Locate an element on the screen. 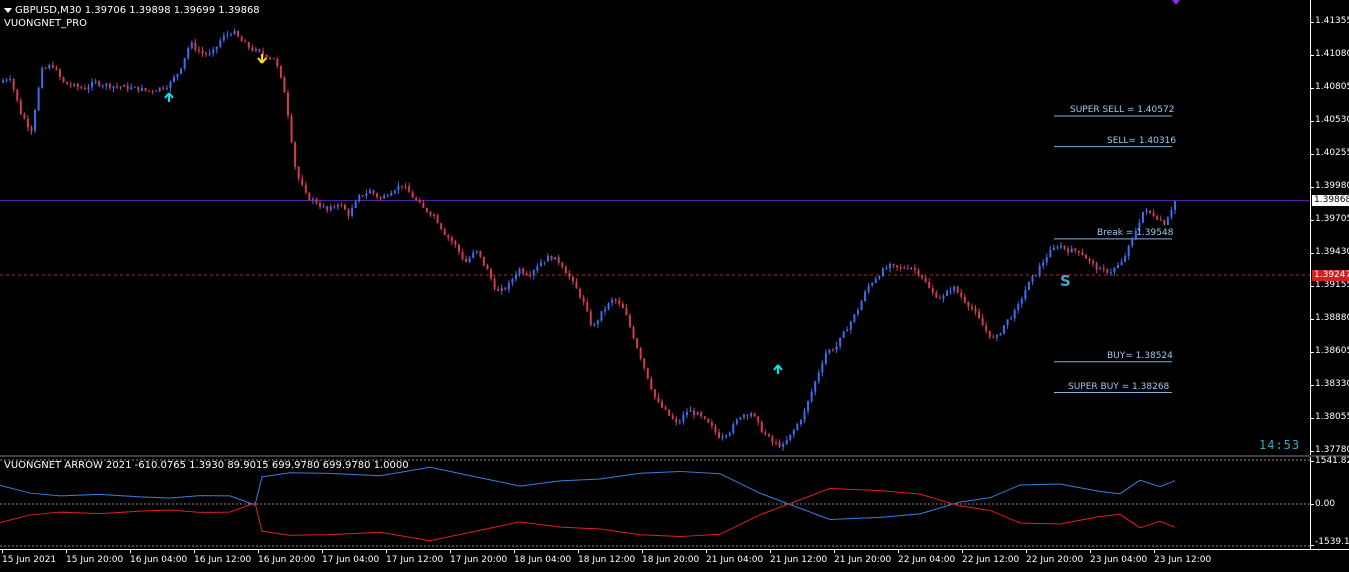 The width and height of the screenshot is (1349, 572). sell-label: SELL= 1.40316 is located at coordinates (1142, 141).